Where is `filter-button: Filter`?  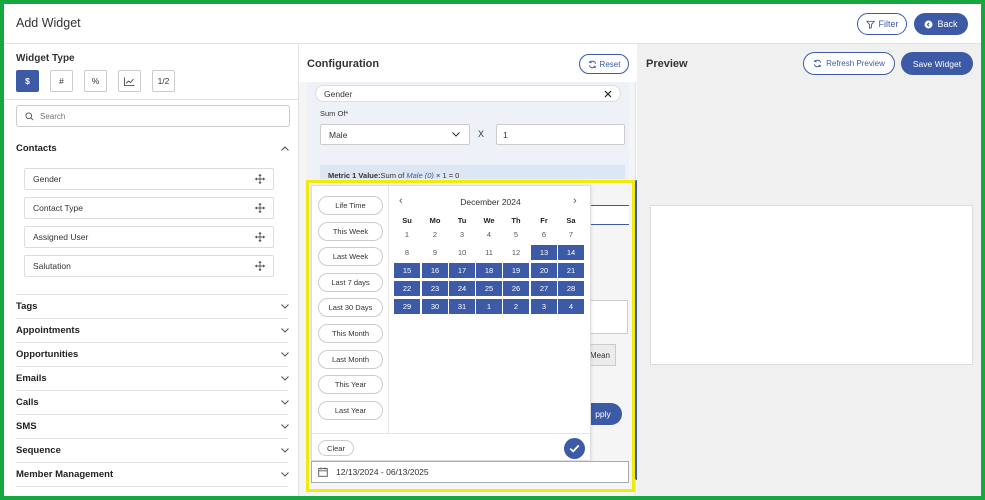
filter-button: Filter is located at coordinates (882, 24).